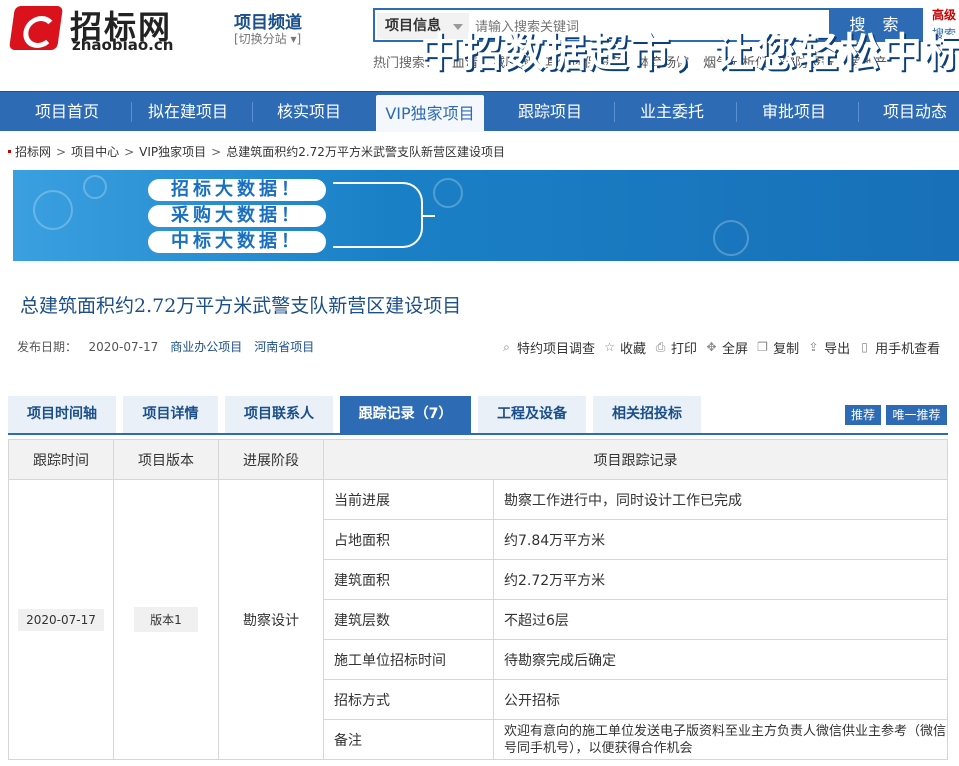 Image resolution: width=959 pixels, height=766 pixels. I want to click on date-label: 发布日期：, so click(47, 347).